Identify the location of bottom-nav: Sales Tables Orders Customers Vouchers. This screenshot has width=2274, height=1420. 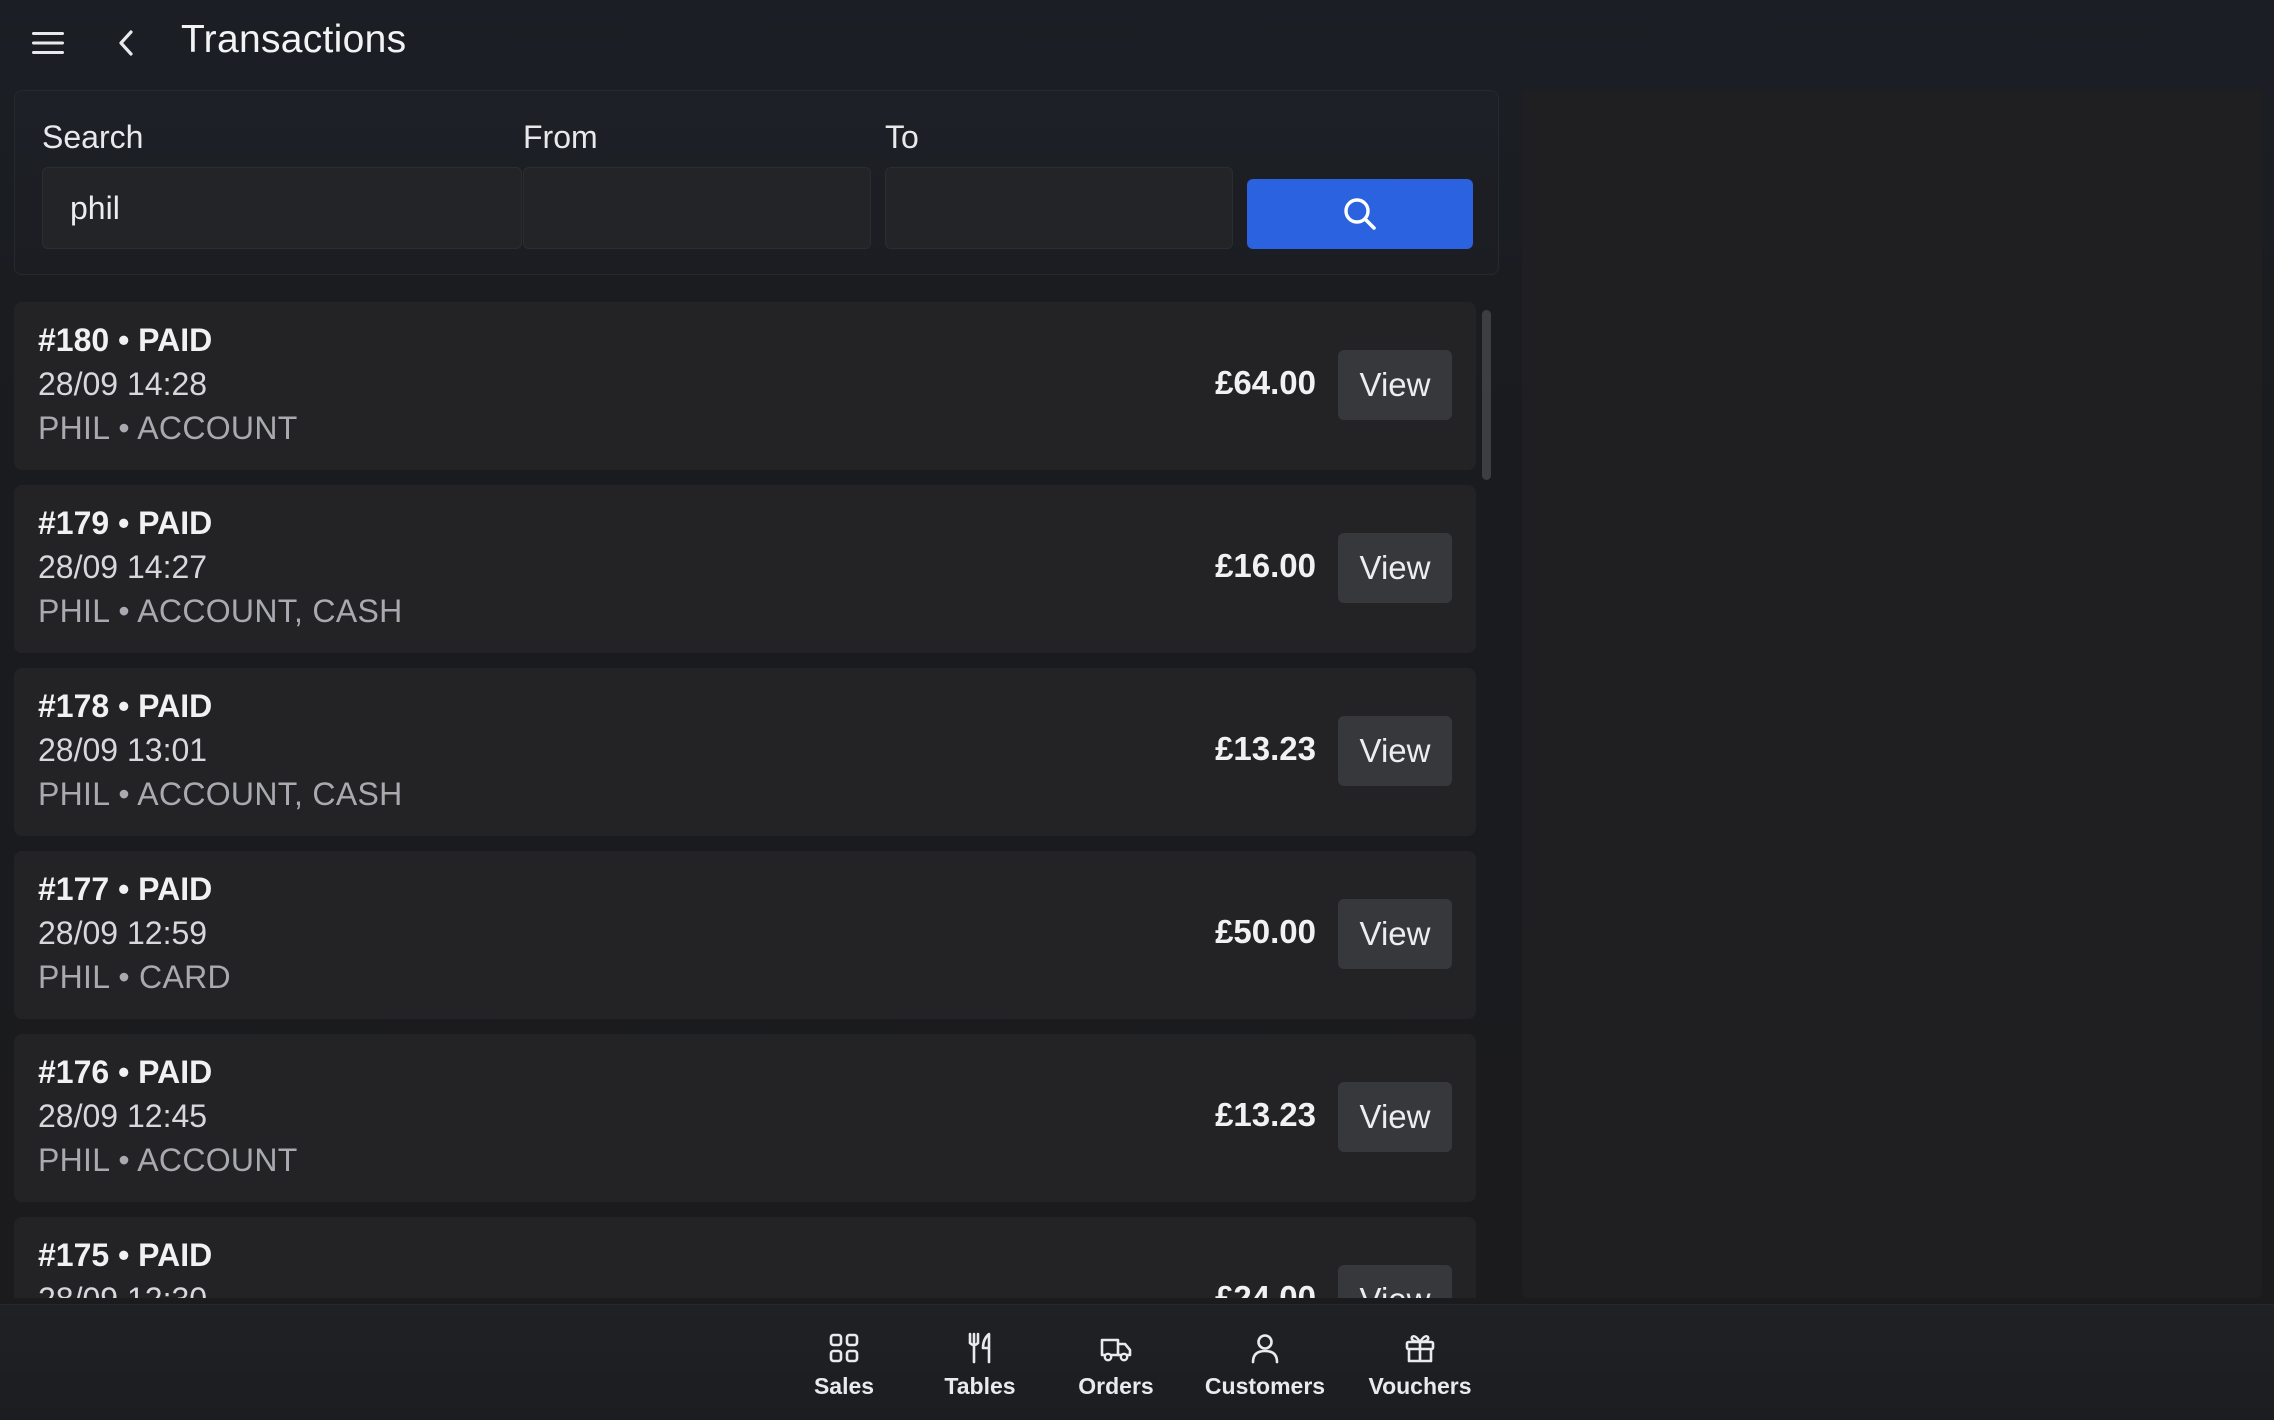
(1137, 1362).